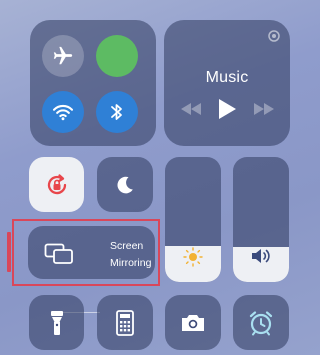  I want to click on calculator-button, so click(125, 322).